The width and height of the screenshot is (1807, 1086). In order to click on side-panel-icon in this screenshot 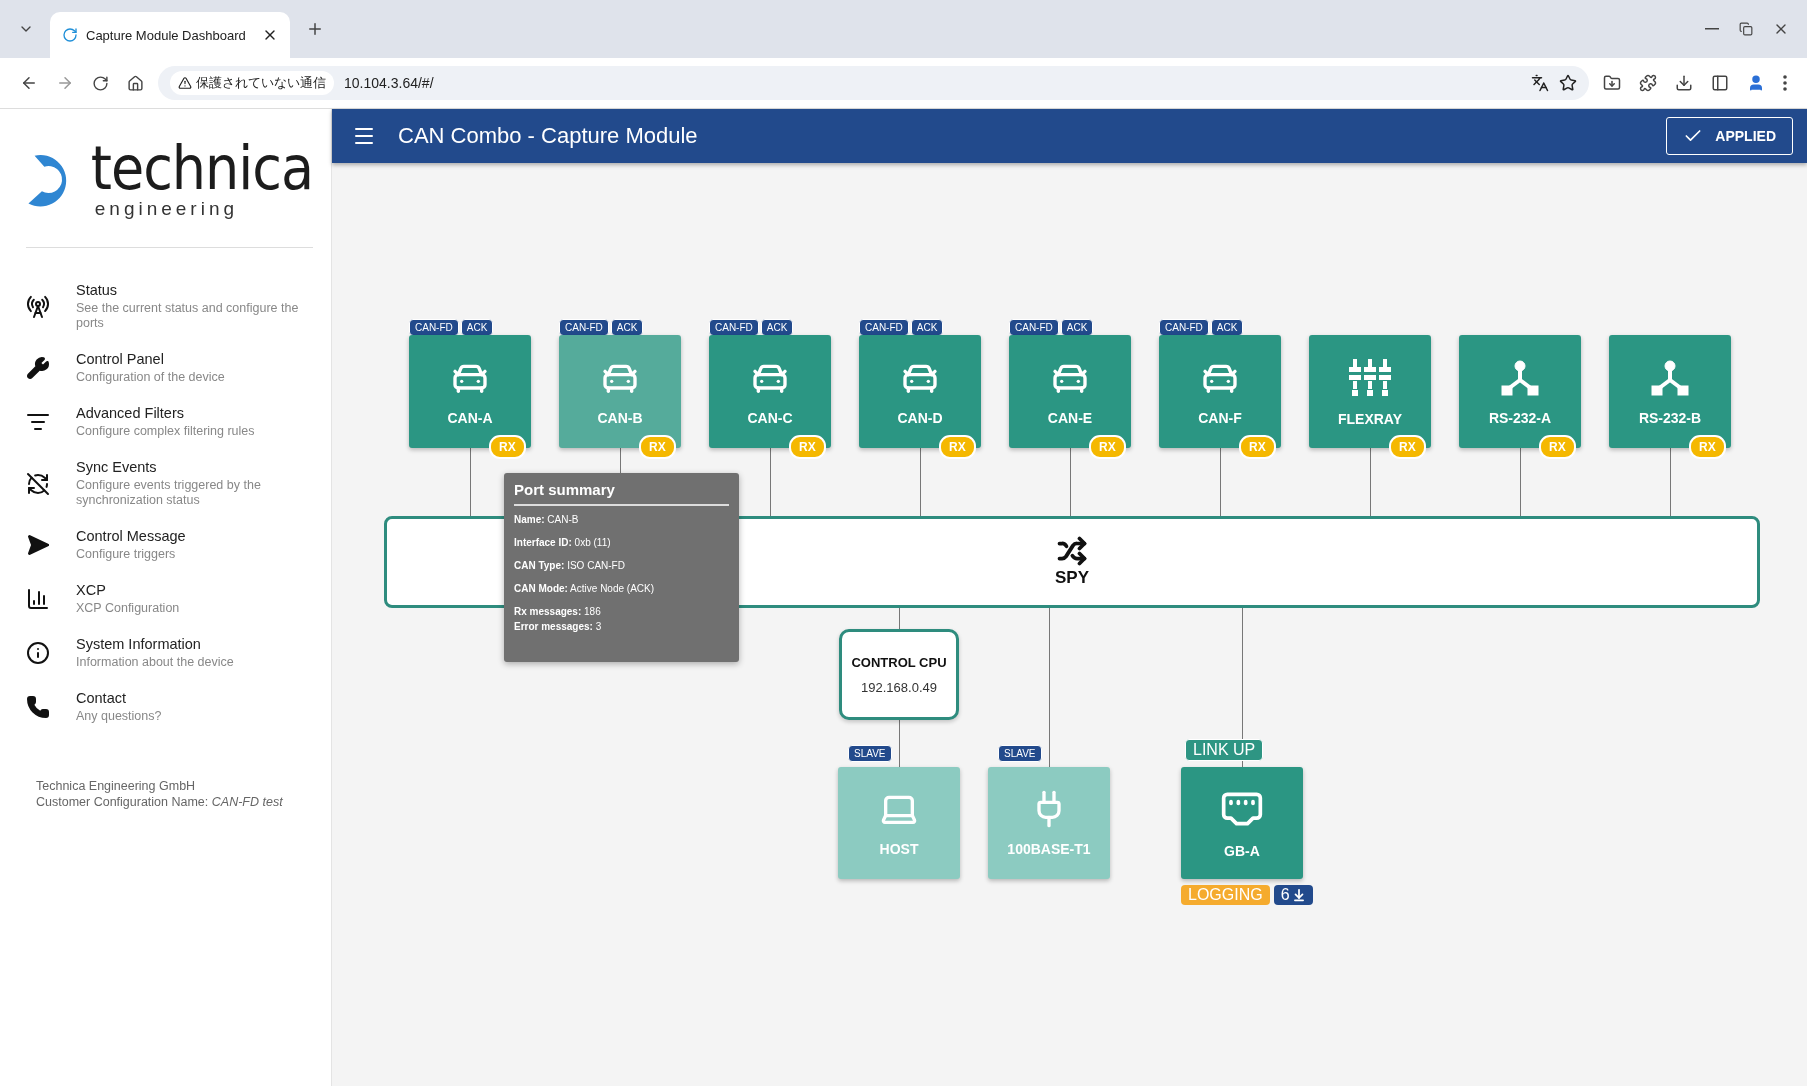, I will do `click(1720, 83)`.